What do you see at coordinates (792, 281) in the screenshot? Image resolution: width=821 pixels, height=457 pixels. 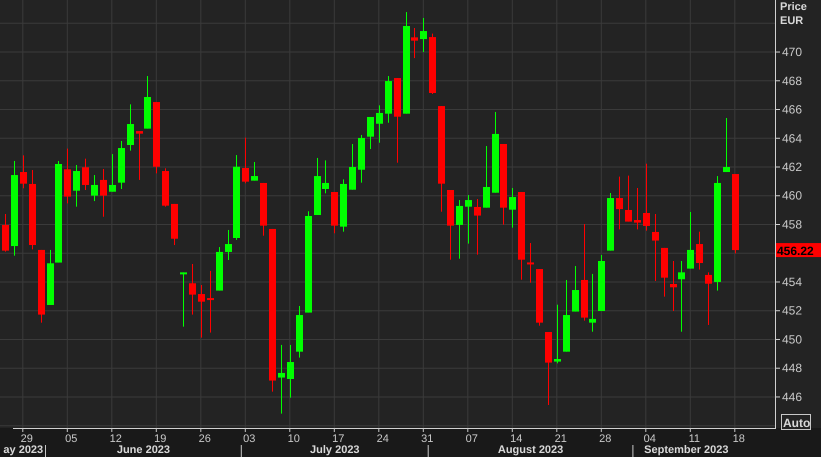 I see `axis-label: 454` at bounding box center [792, 281].